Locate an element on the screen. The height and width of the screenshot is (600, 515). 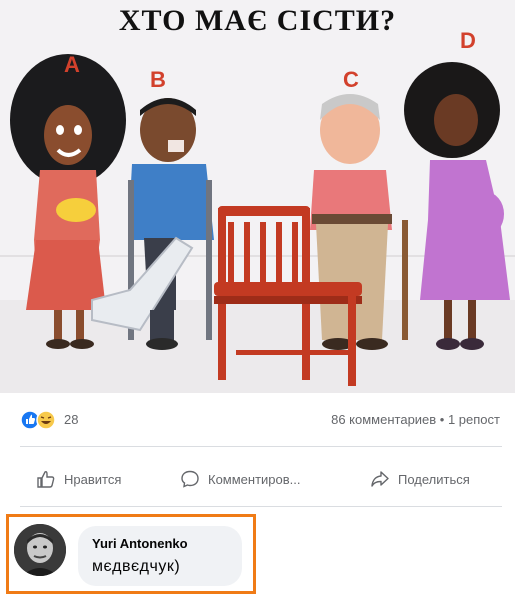
share-button: Поделиться is located at coordinates (420, 479).